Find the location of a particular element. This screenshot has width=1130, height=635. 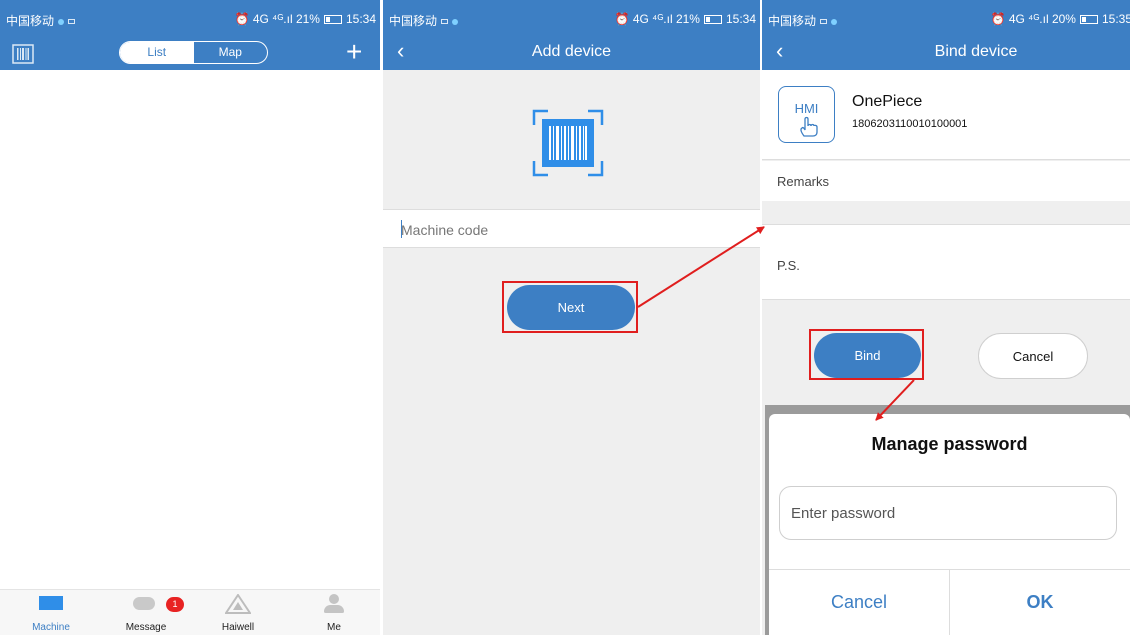

page-title: Bind device is located at coordinates (976, 51).